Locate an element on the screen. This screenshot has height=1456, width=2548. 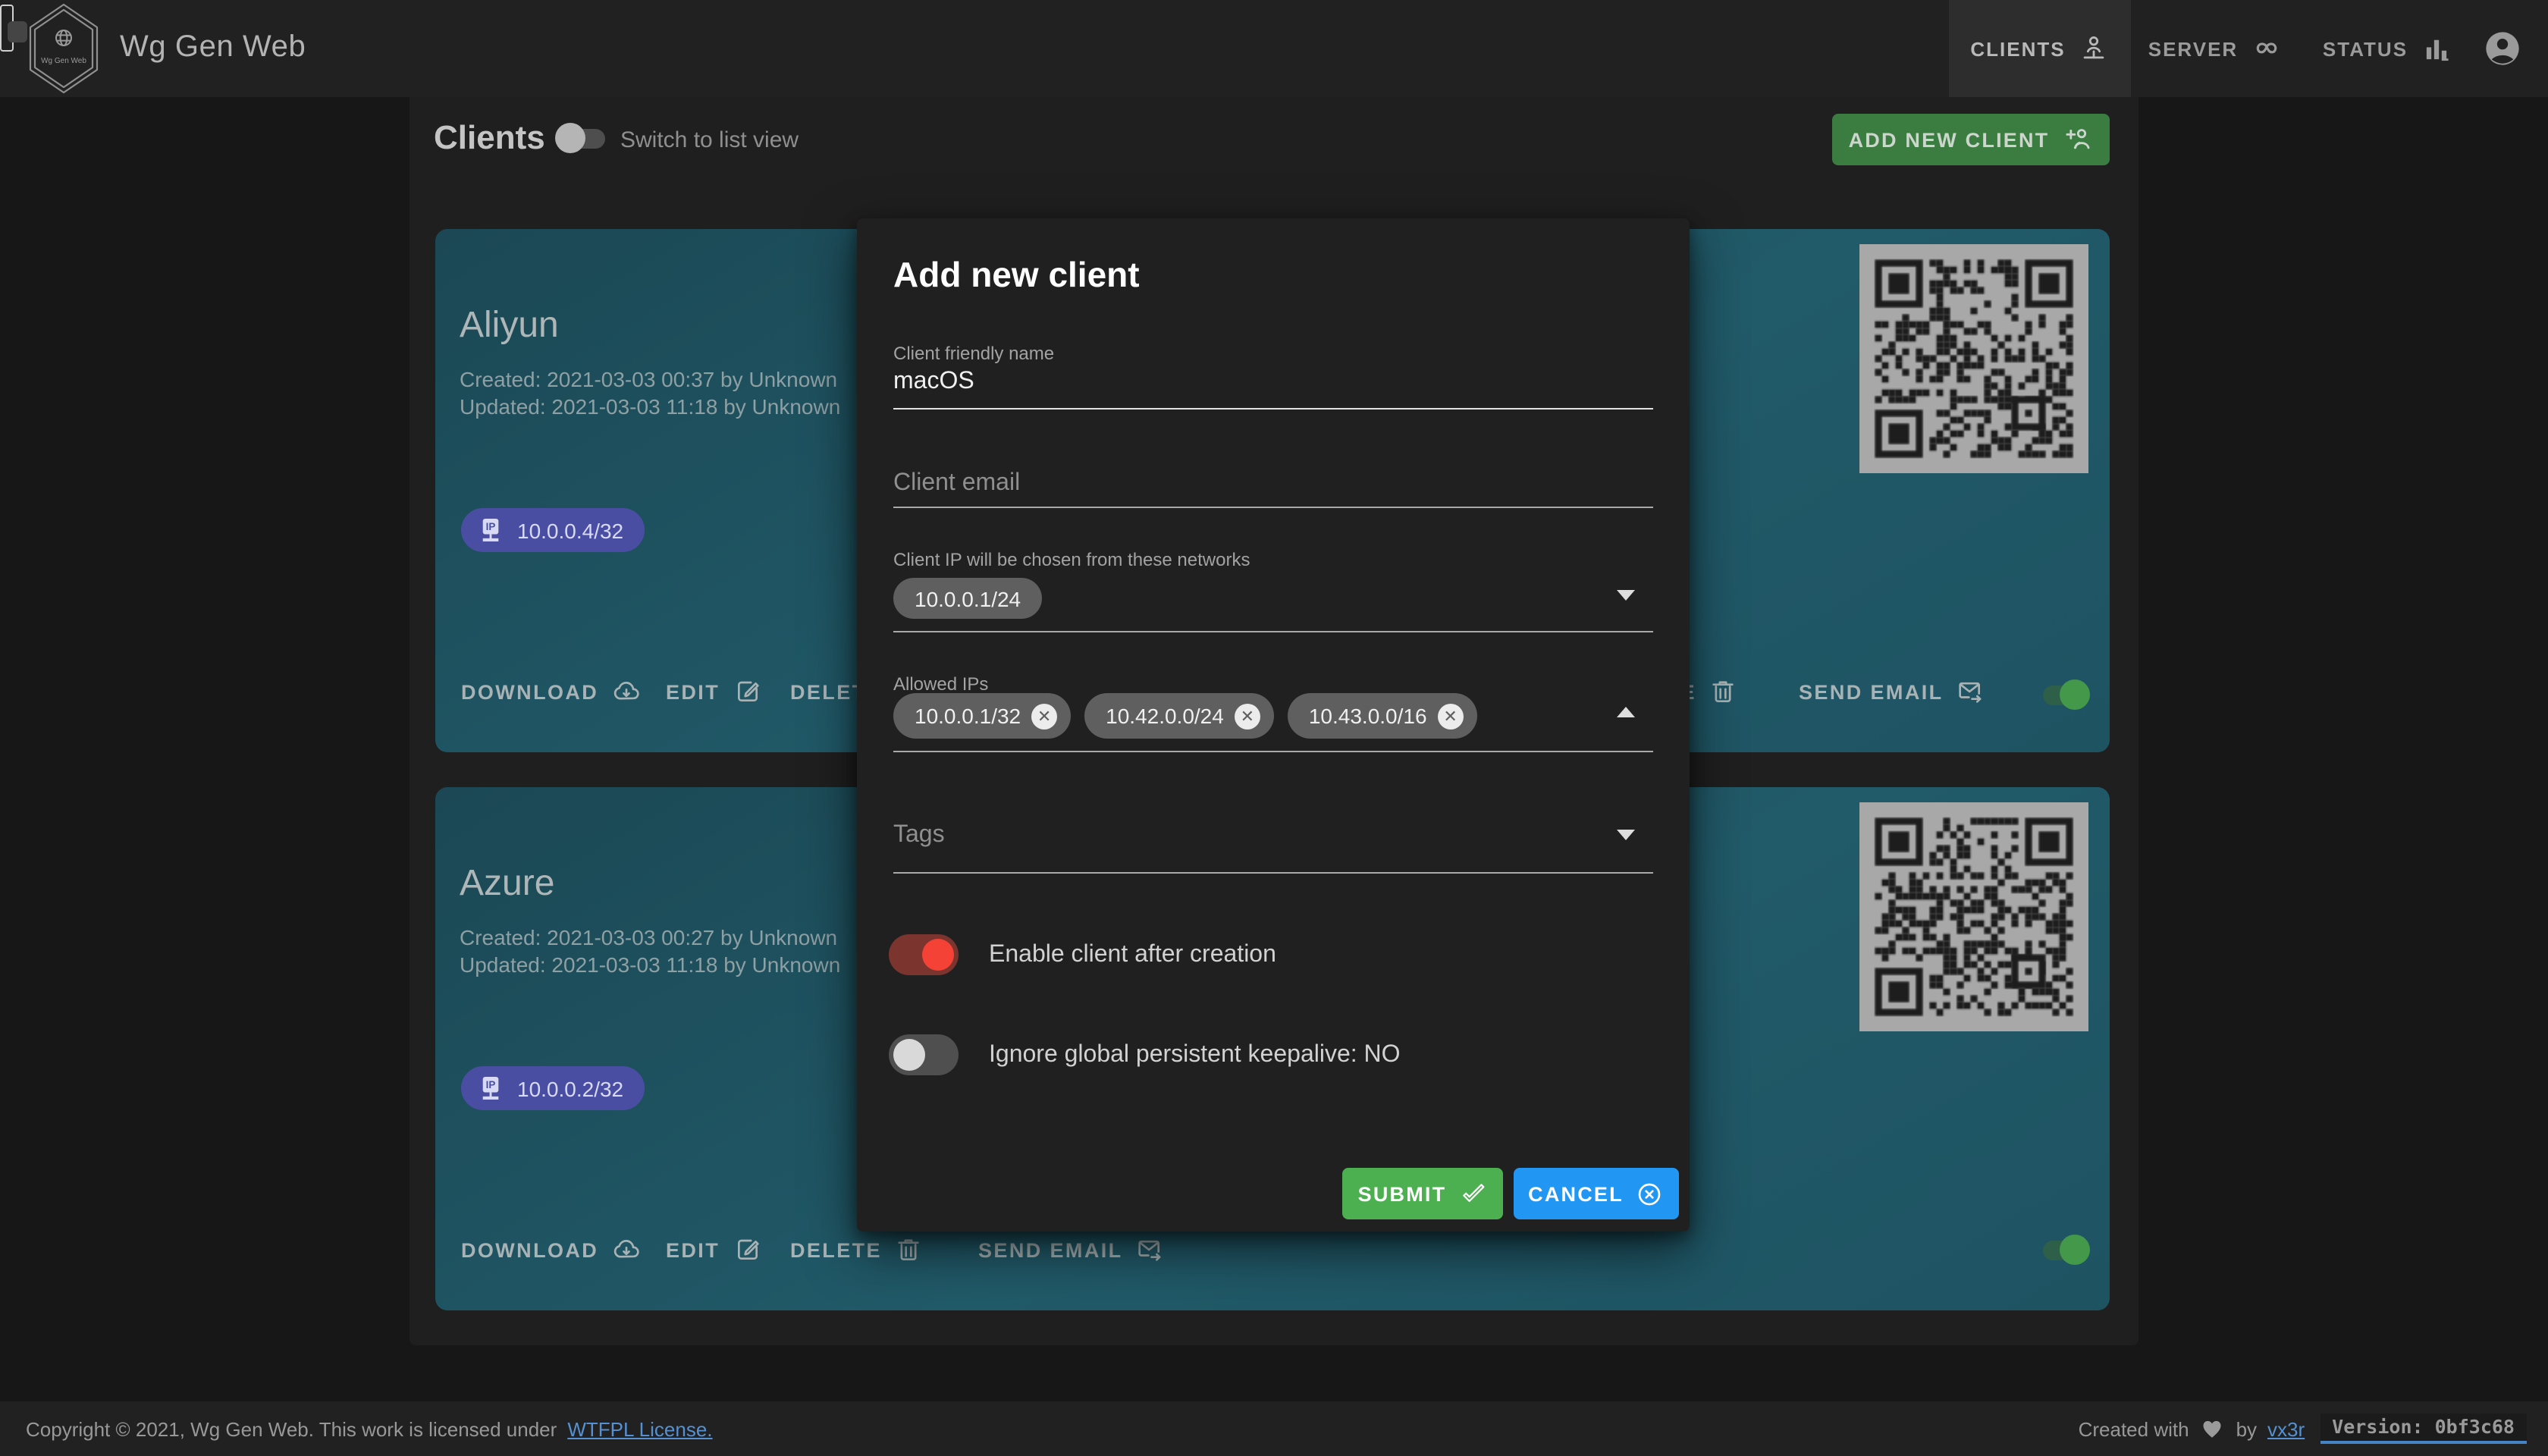
add-new-client-label: ADD NEW CLIENT is located at coordinates (1949, 139).